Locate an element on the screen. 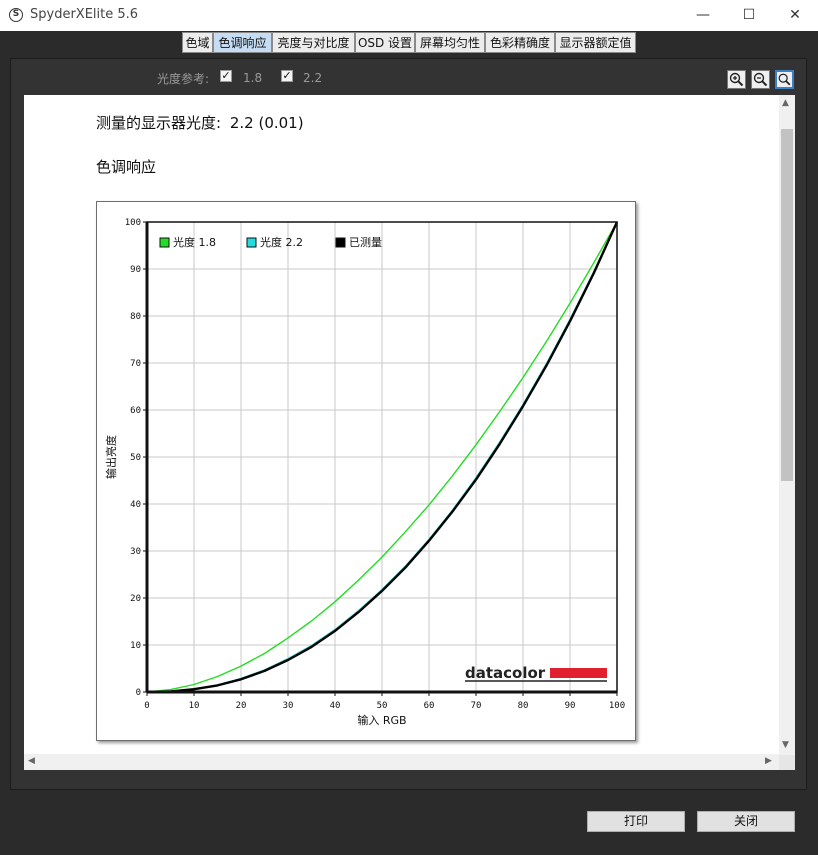 This screenshot has height=855, width=818. tab-tone-response: 色调响应 is located at coordinates (242, 42).